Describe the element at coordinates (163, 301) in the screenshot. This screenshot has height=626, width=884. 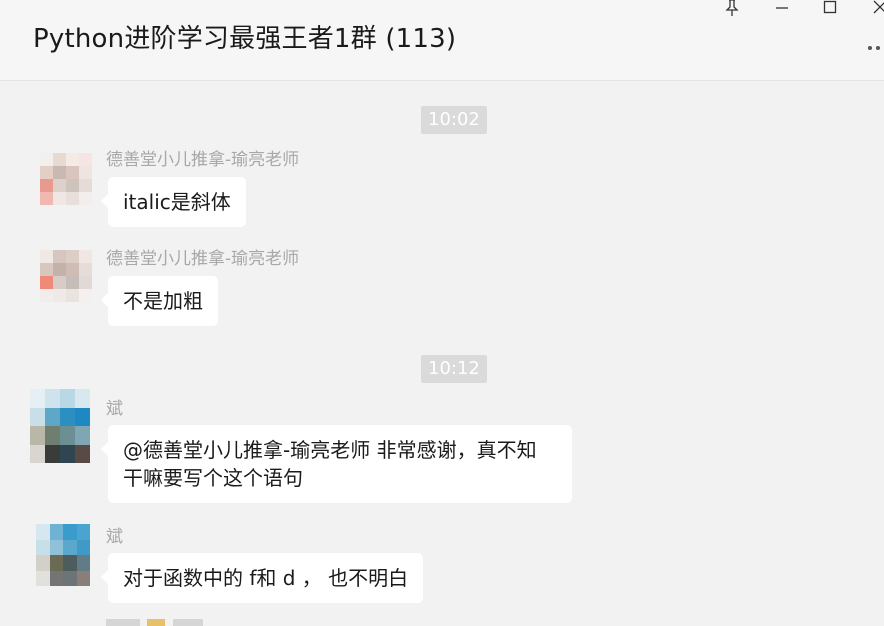
I see `message-text: 不是加粗` at that location.